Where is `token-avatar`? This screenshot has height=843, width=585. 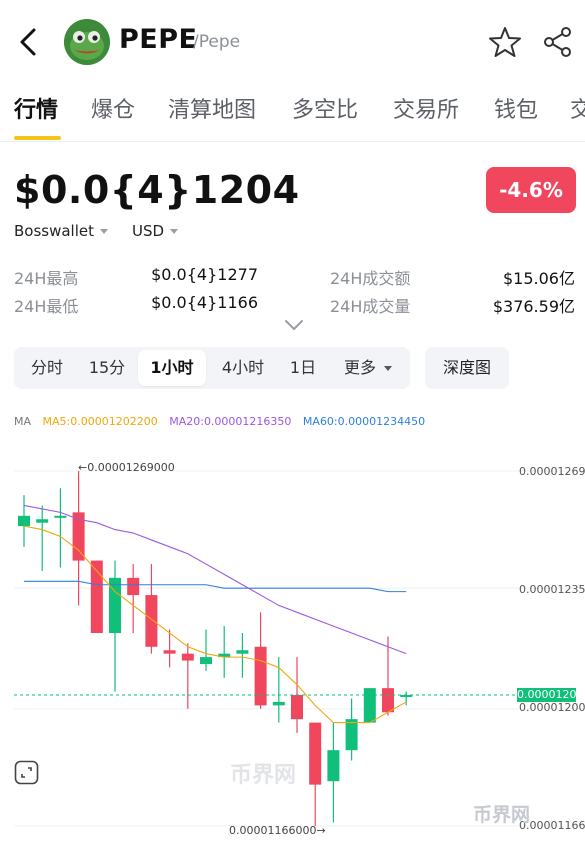 token-avatar is located at coordinates (87, 42).